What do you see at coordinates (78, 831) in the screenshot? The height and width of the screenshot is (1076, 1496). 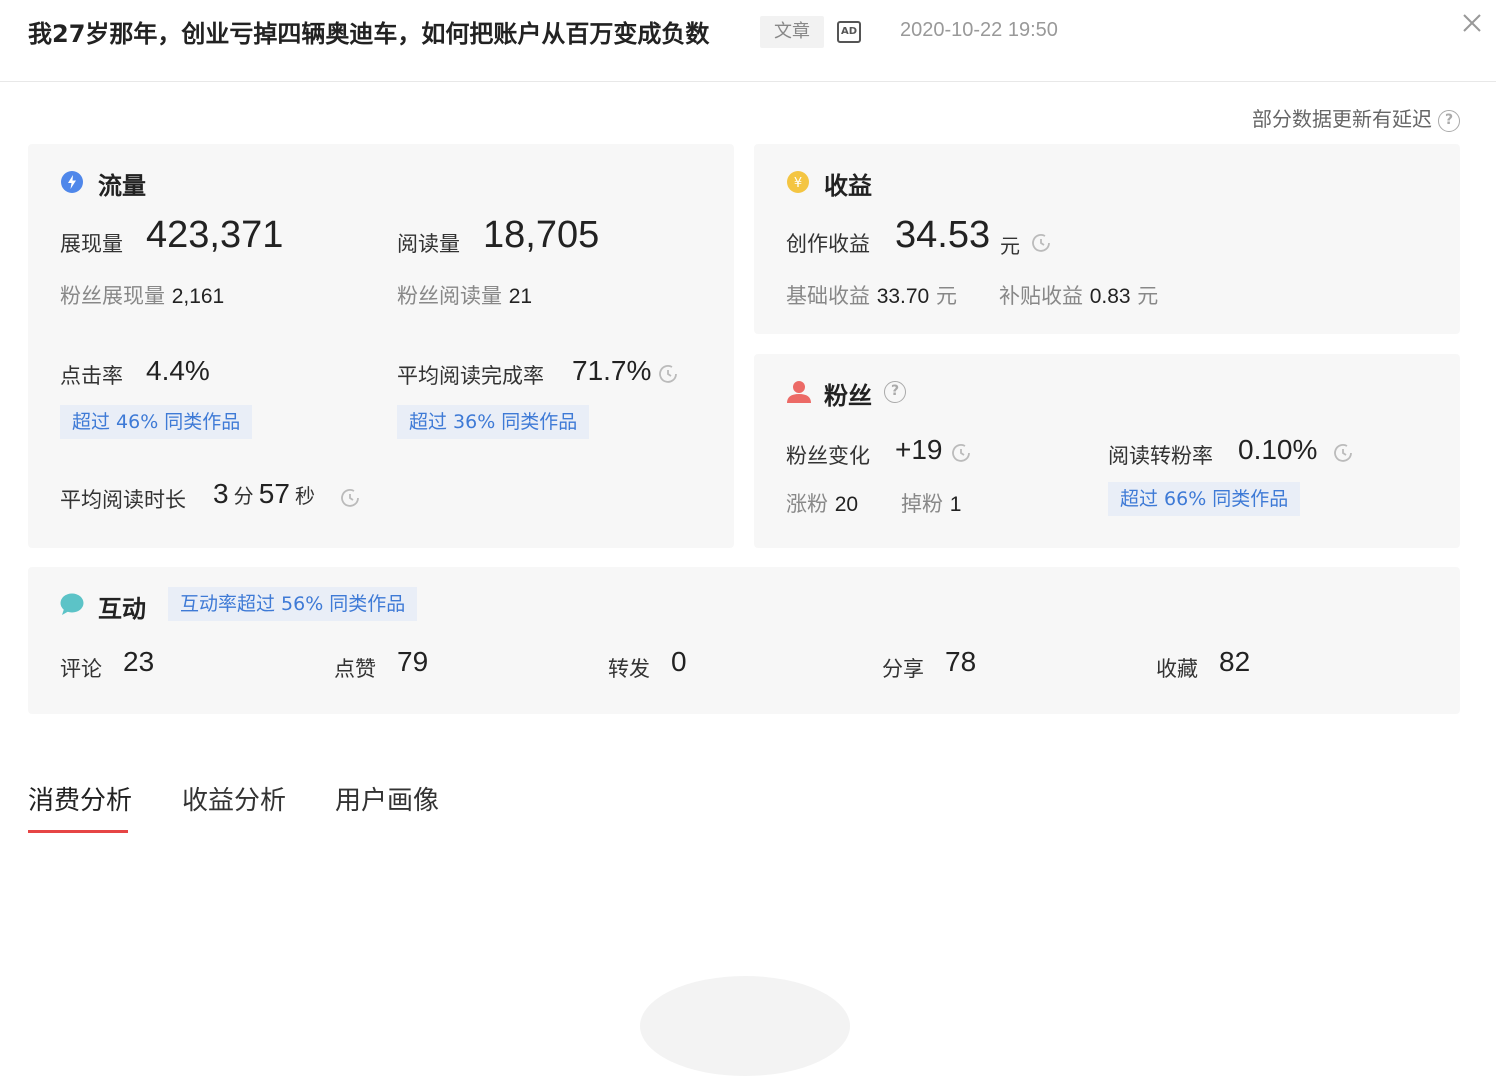 I see `active-tab-underline` at bounding box center [78, 831].